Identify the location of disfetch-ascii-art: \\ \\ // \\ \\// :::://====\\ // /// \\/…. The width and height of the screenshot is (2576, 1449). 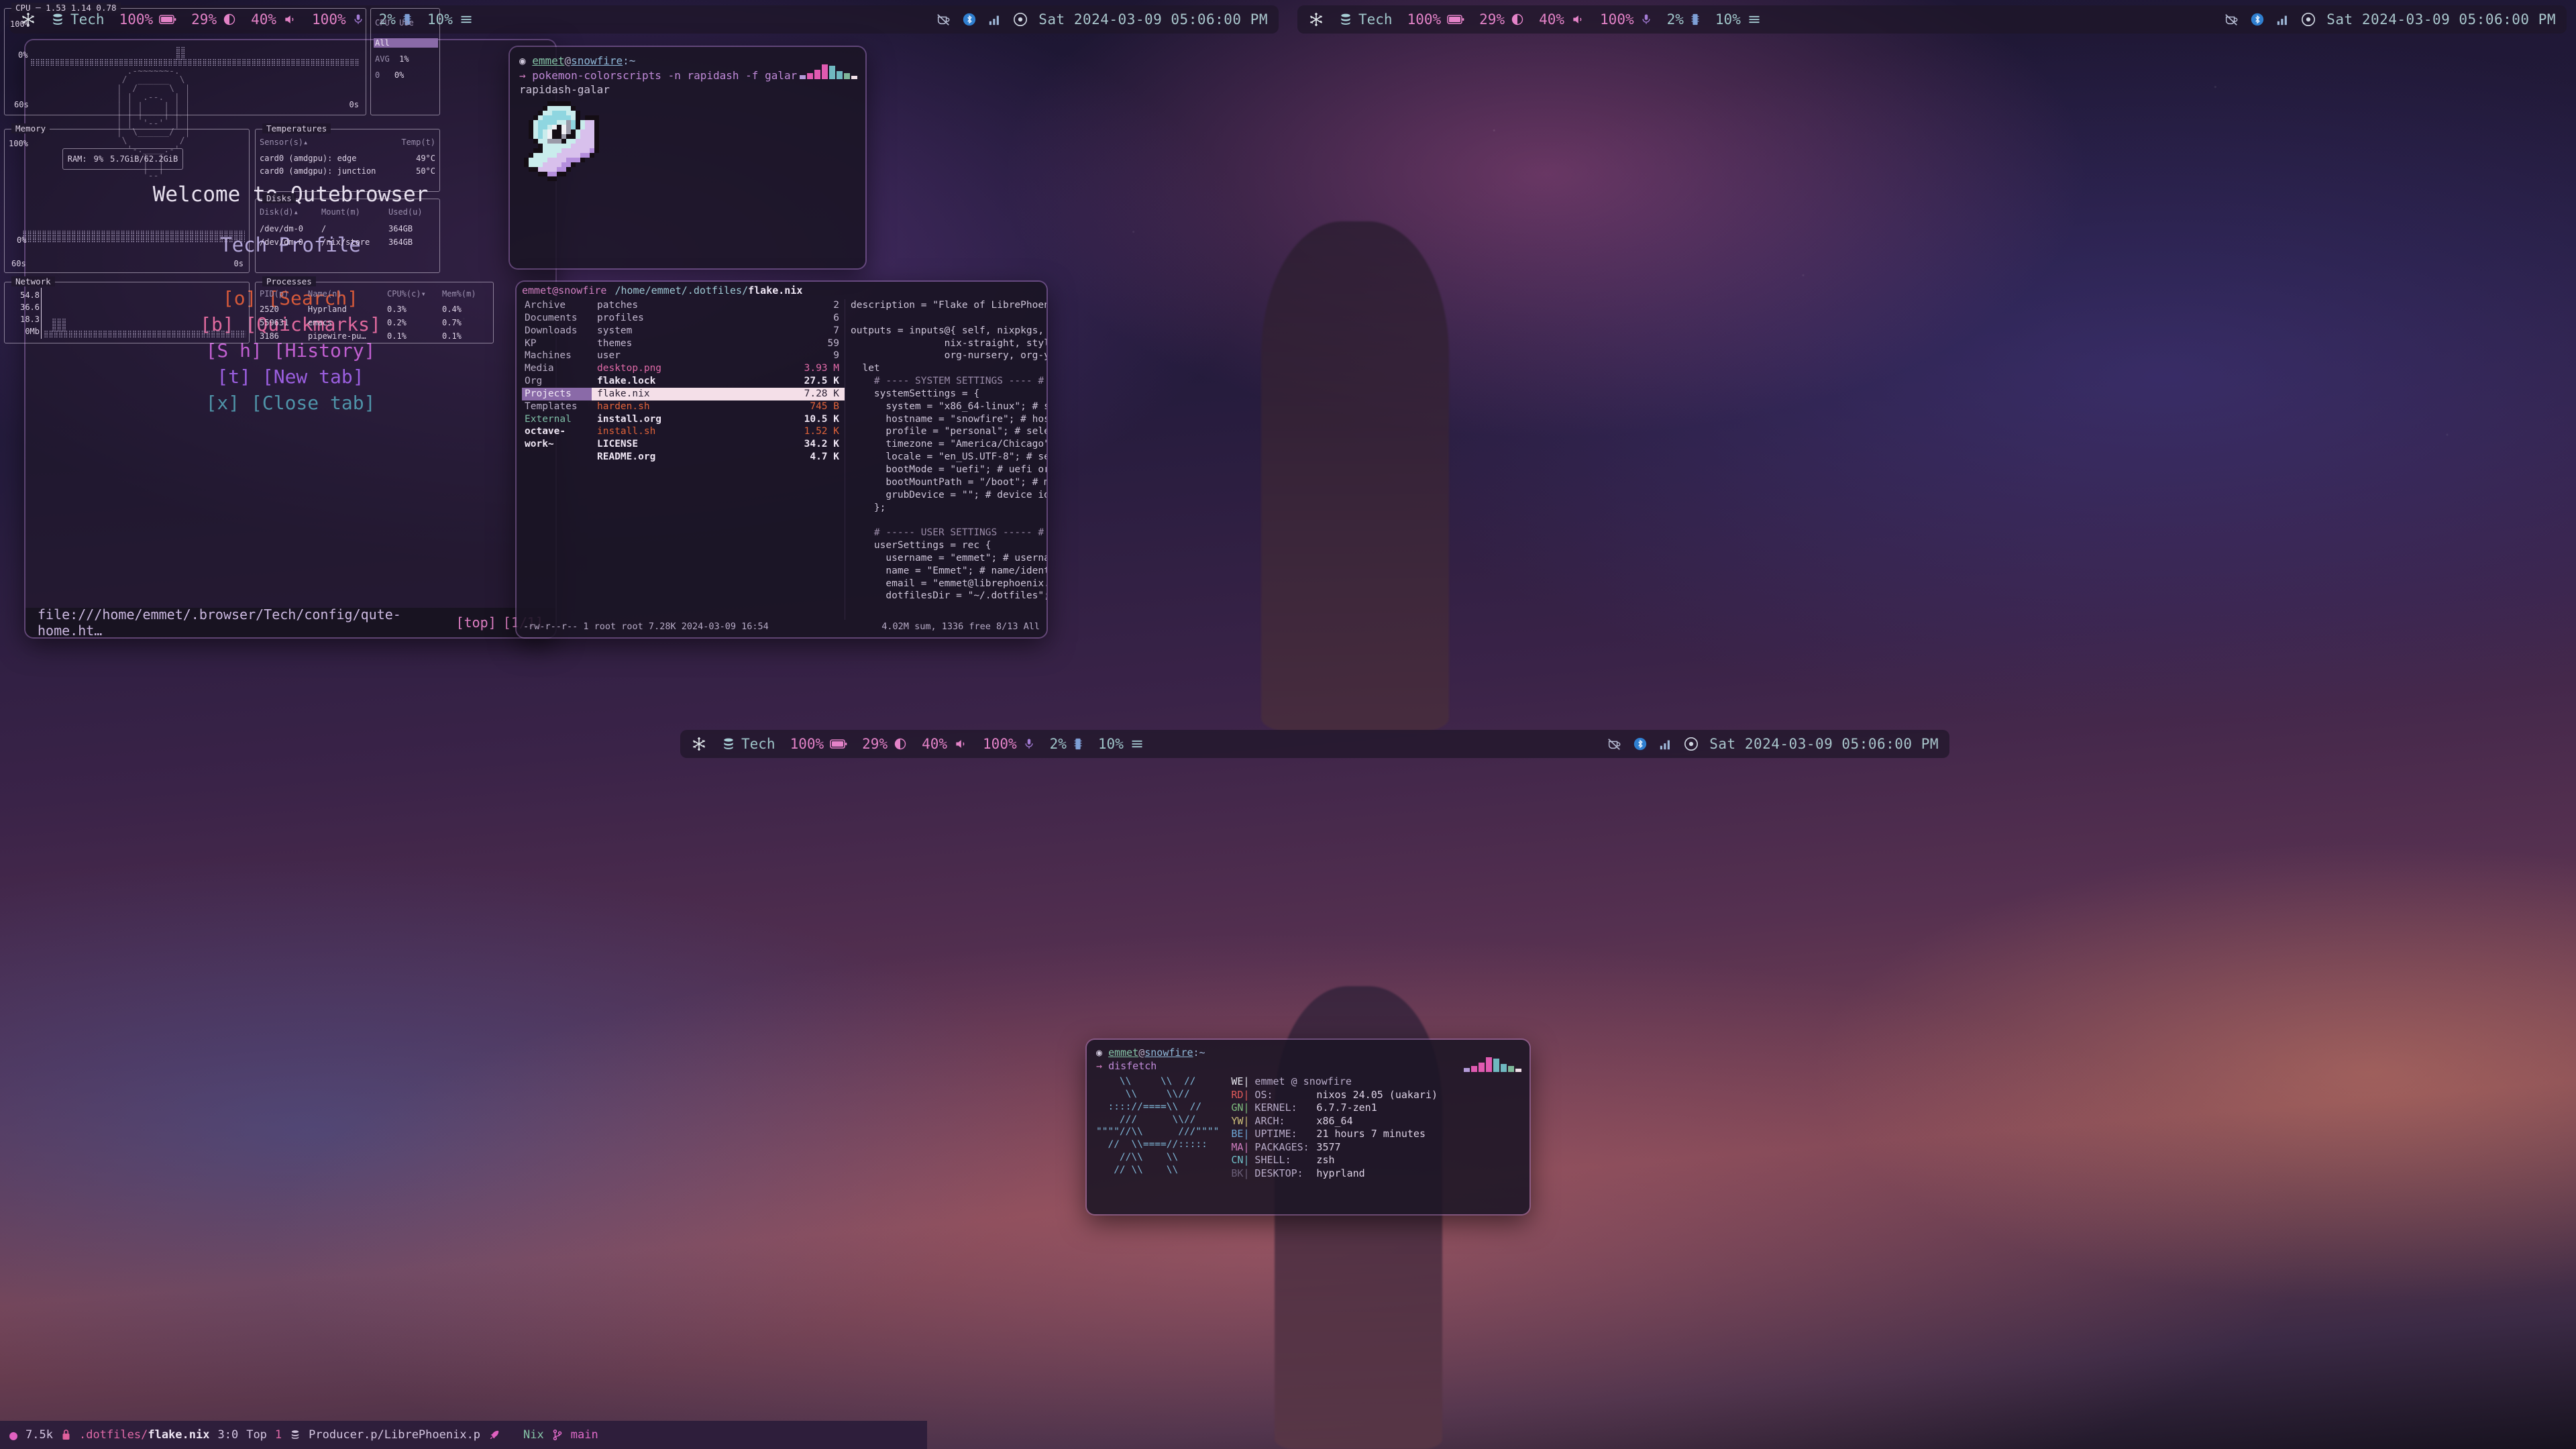
(1158, 1125).